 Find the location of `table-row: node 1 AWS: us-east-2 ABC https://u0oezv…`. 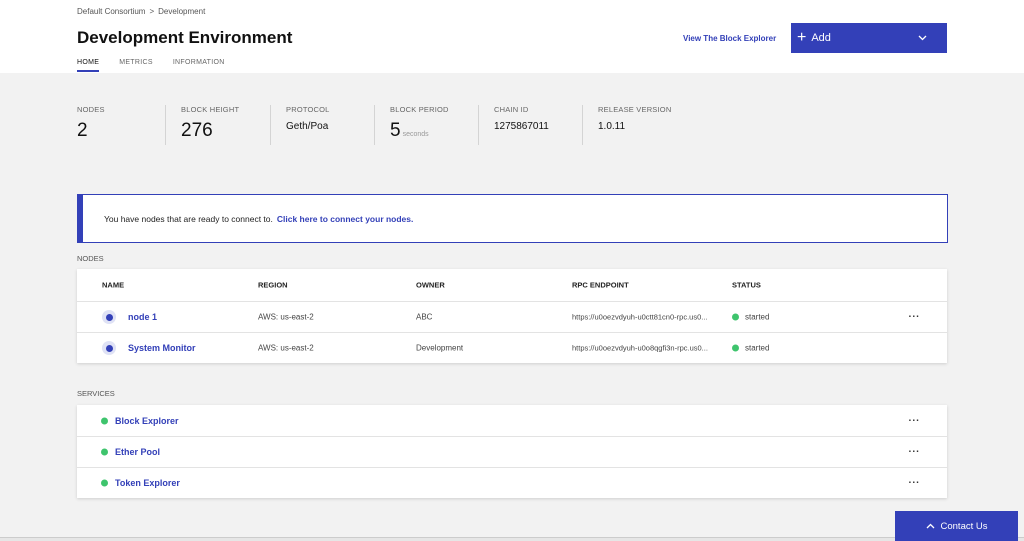

table-row: node 1 AWS: us-east-2 ABC https://u0oezv… is located at coordinates (512, 316).